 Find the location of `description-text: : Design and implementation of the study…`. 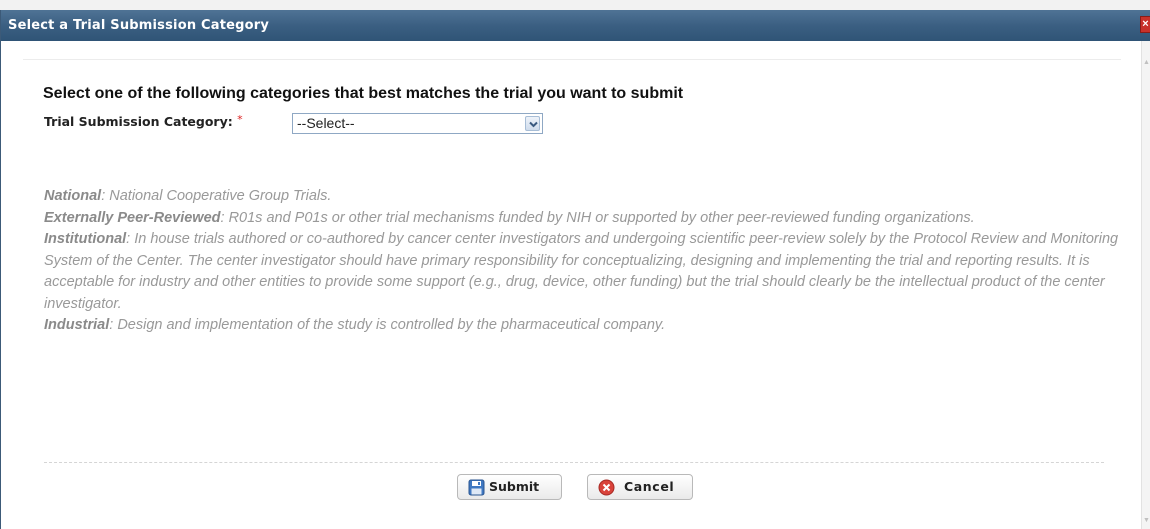

description-text: : Design and implementation of the study… is located at coordinates (387, 325).